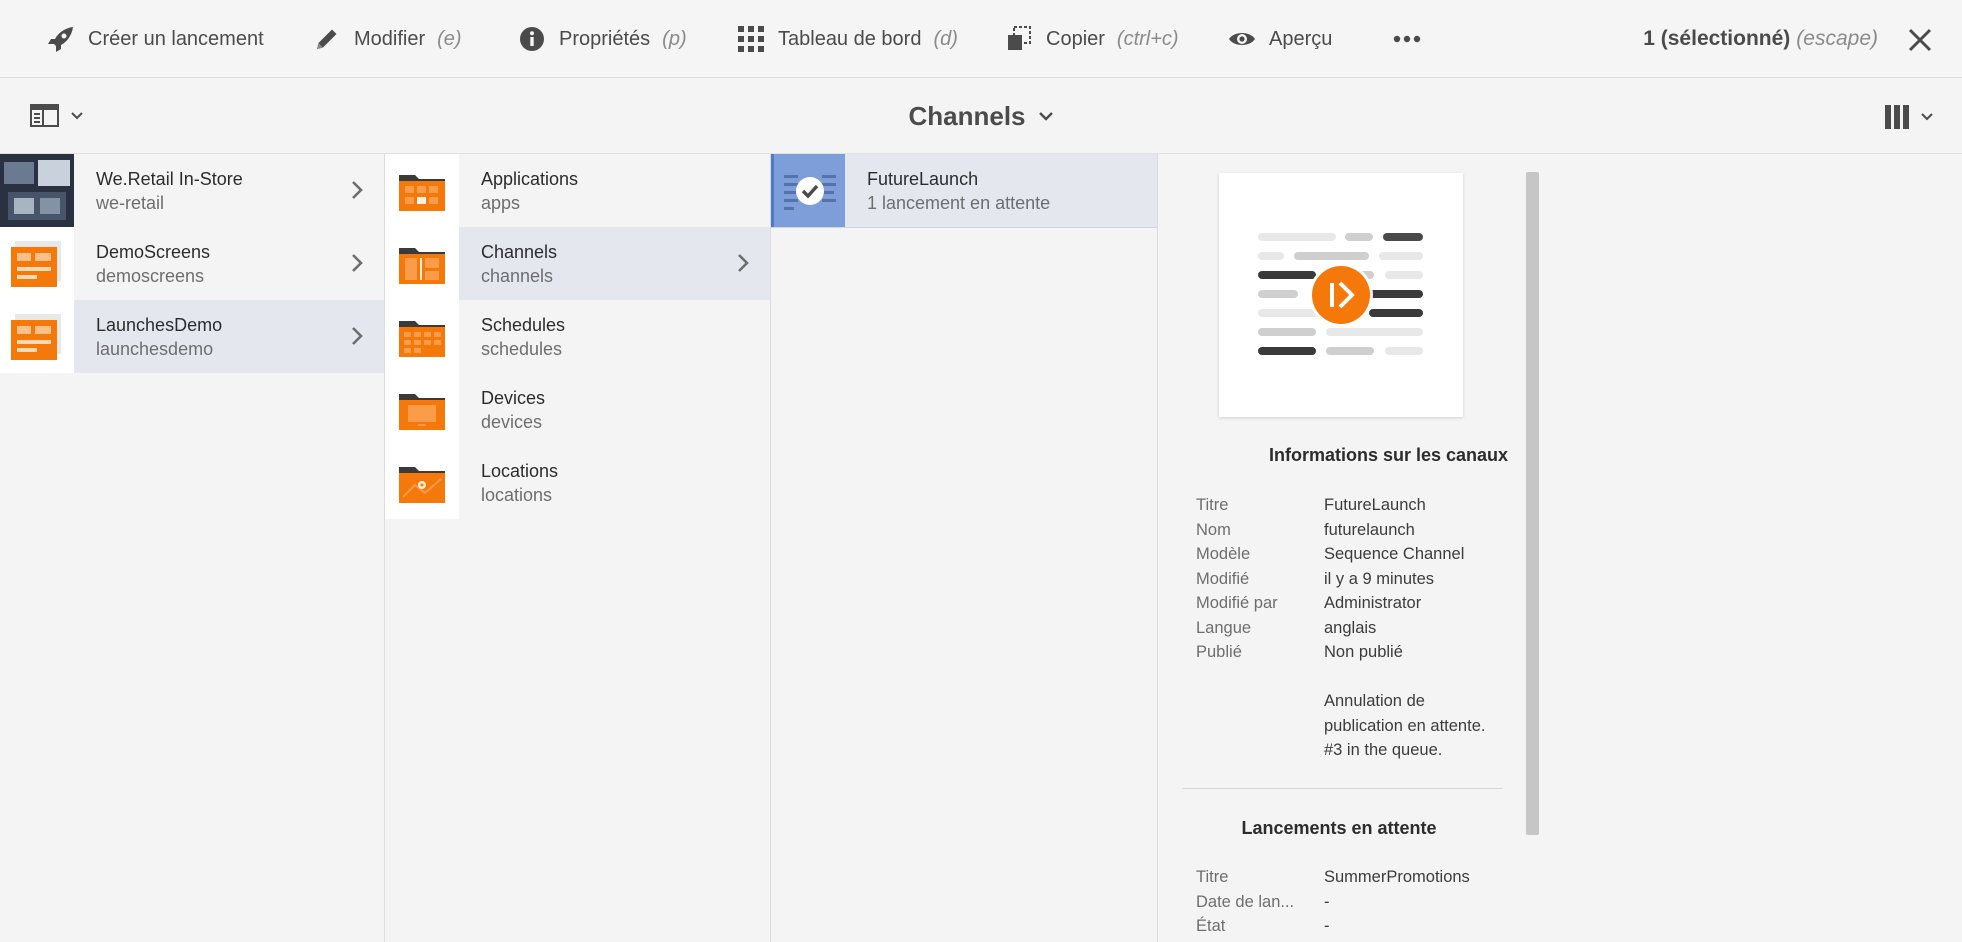  Describe the element at coordinates (577, 482) in the screenshot. I see `list-item-locations: Locations locations` at that location.